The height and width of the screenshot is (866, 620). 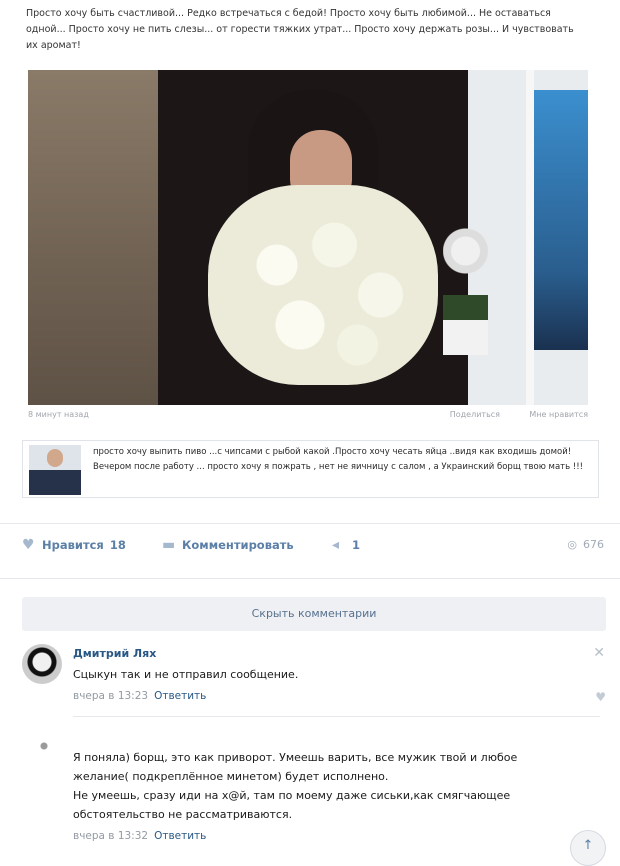 I want to click on like-label: Нравится, so click(x=73, y=545).